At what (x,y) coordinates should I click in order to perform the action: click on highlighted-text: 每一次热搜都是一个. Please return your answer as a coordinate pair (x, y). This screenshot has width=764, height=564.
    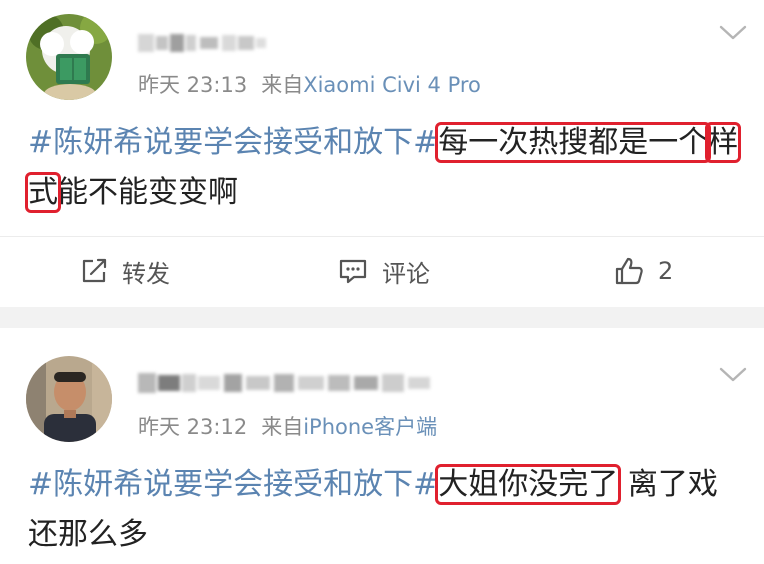
    Looking at the image, I should click on (573, 142).